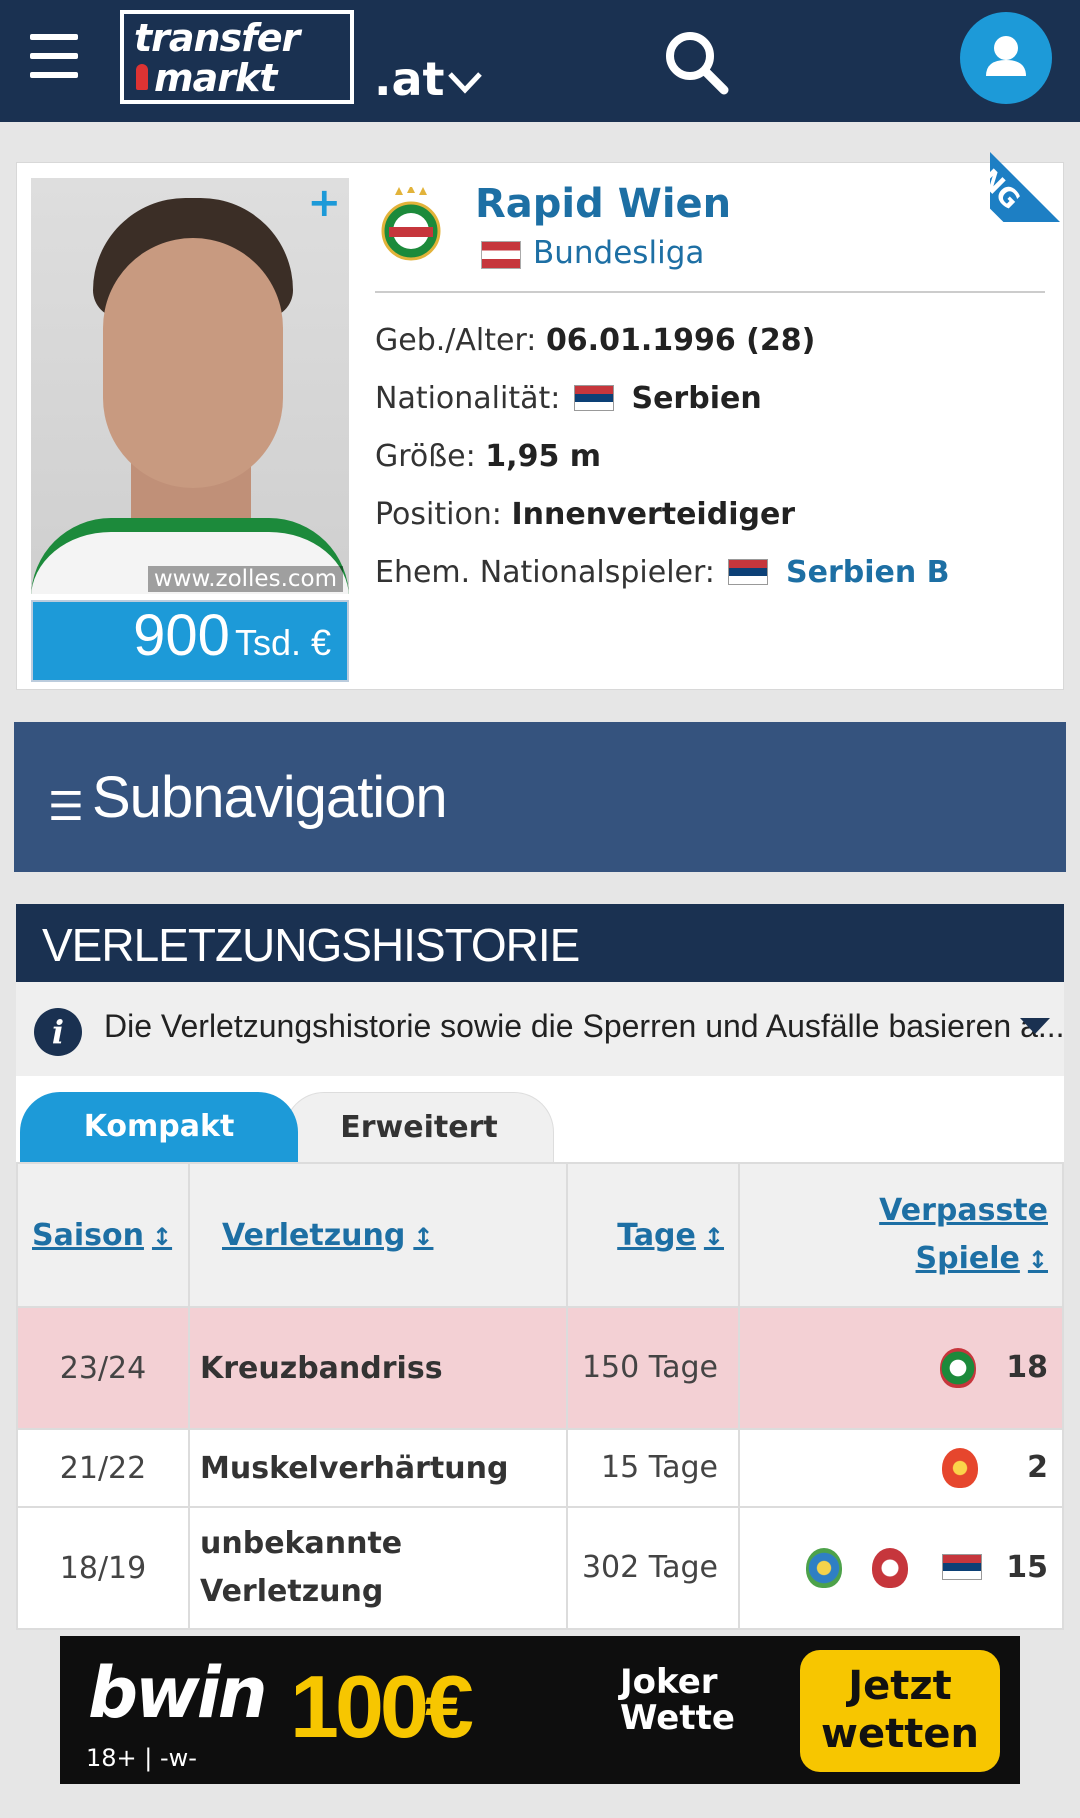  Describe the element at coordinates (419, 1127) in the screenshot. I see `tab-erweitert: Erweitert` at that location.